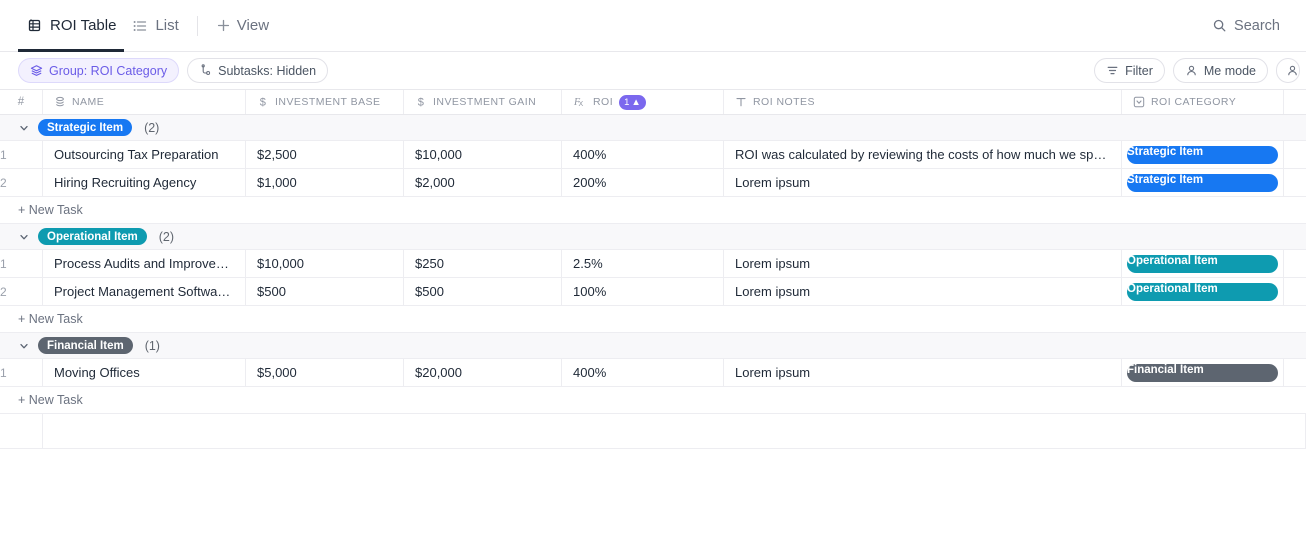 Image resolution: width=1306 pixels, height=547 pixels. Describe the element at coordinates (483, 182) in the screenshot. I see `cell-investment-gain: $2,000` at that location.